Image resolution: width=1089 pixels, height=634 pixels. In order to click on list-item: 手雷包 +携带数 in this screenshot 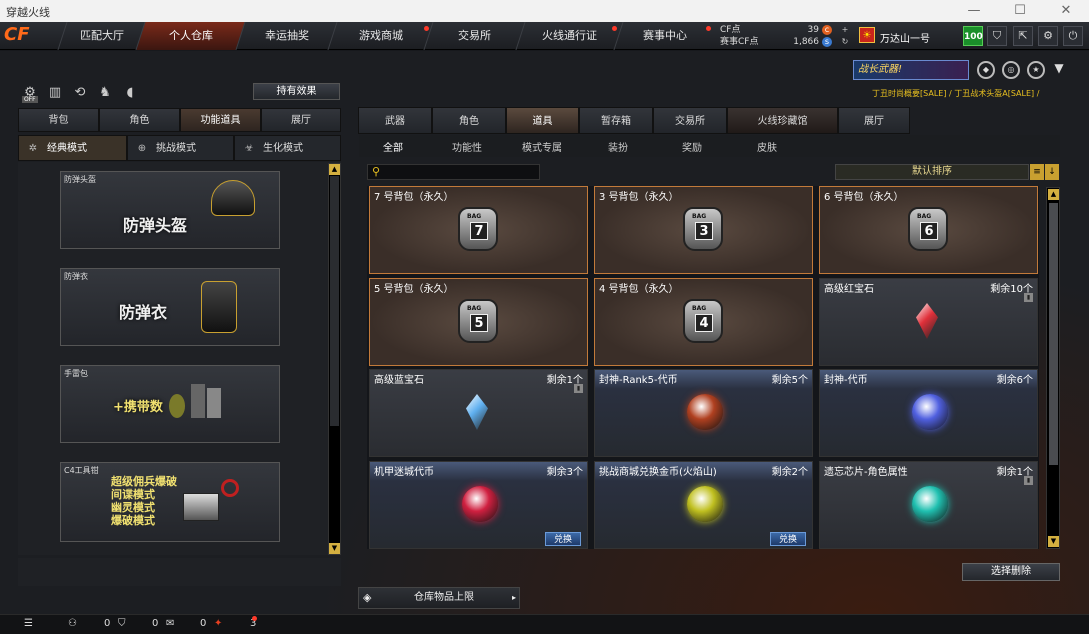, I will do `click(170, 404)`.